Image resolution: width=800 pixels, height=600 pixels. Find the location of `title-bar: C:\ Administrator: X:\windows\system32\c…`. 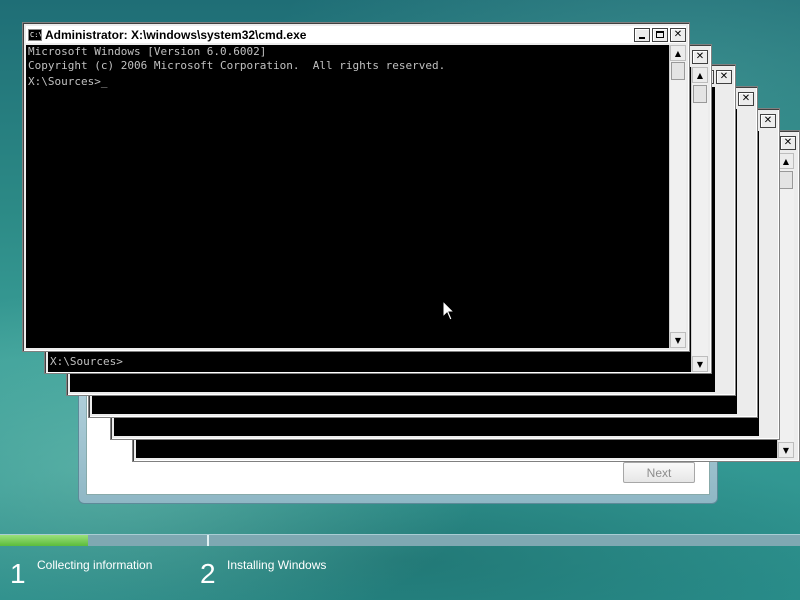

title-bar: C:\ Administrator: X:\windows\system32\c… is located at coordinates (356, 34).